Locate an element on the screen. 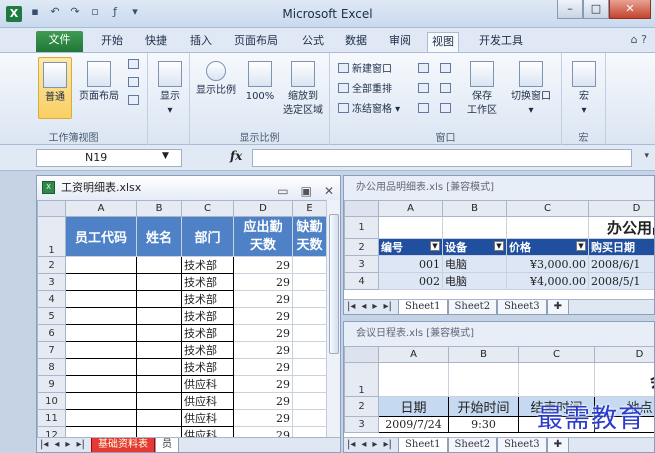 The image size is (655, 453). minimize-button: – is located at coordinates (570, 9).